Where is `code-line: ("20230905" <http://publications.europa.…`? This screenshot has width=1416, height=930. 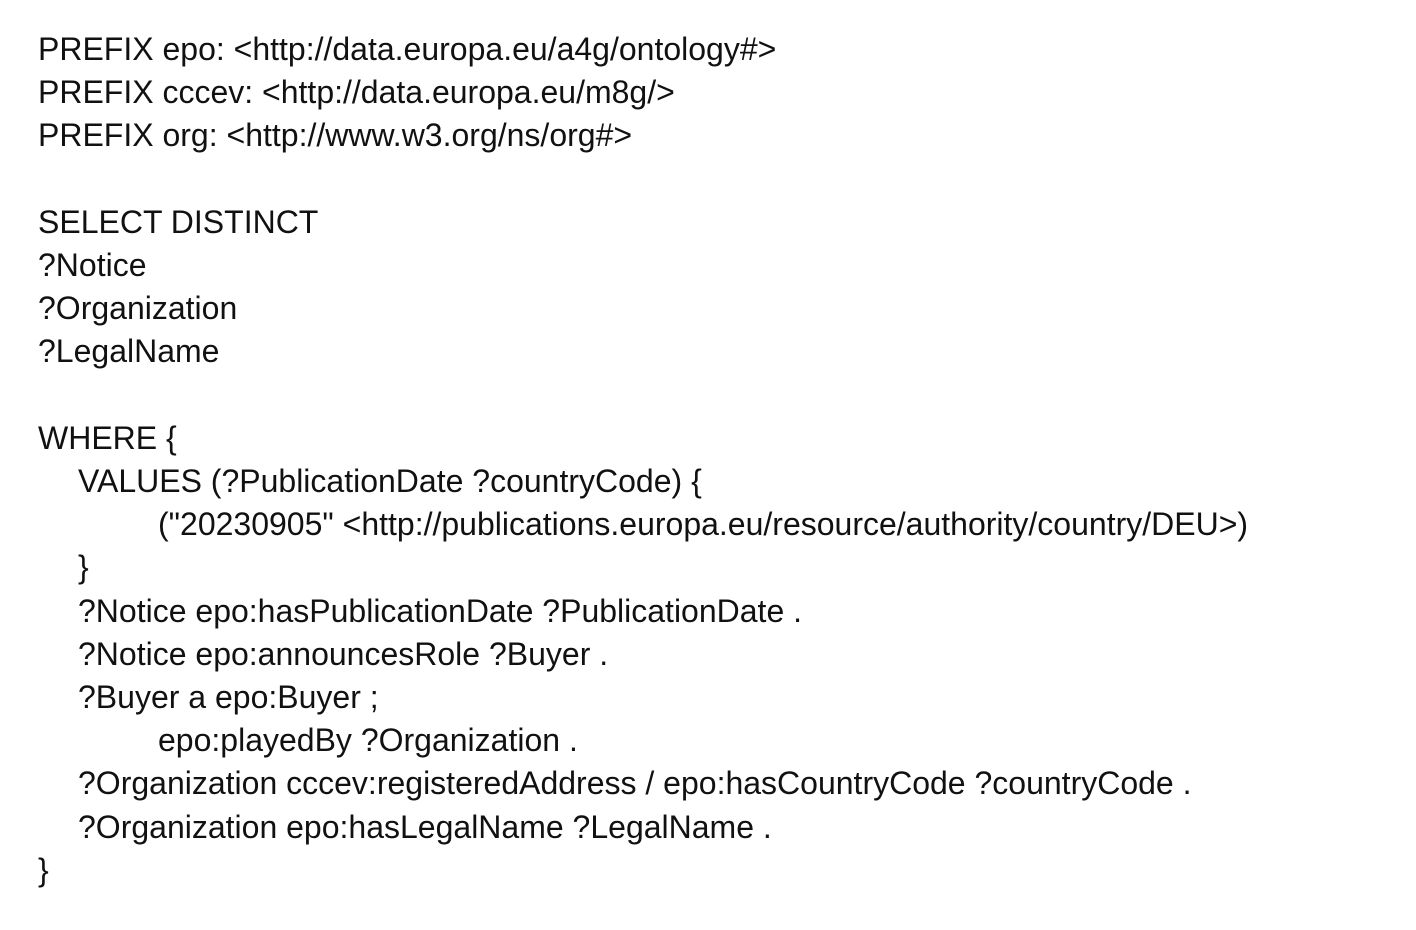
code-line: ("20230905" <http://publications.europa.… is located at coordinates (703, 524).